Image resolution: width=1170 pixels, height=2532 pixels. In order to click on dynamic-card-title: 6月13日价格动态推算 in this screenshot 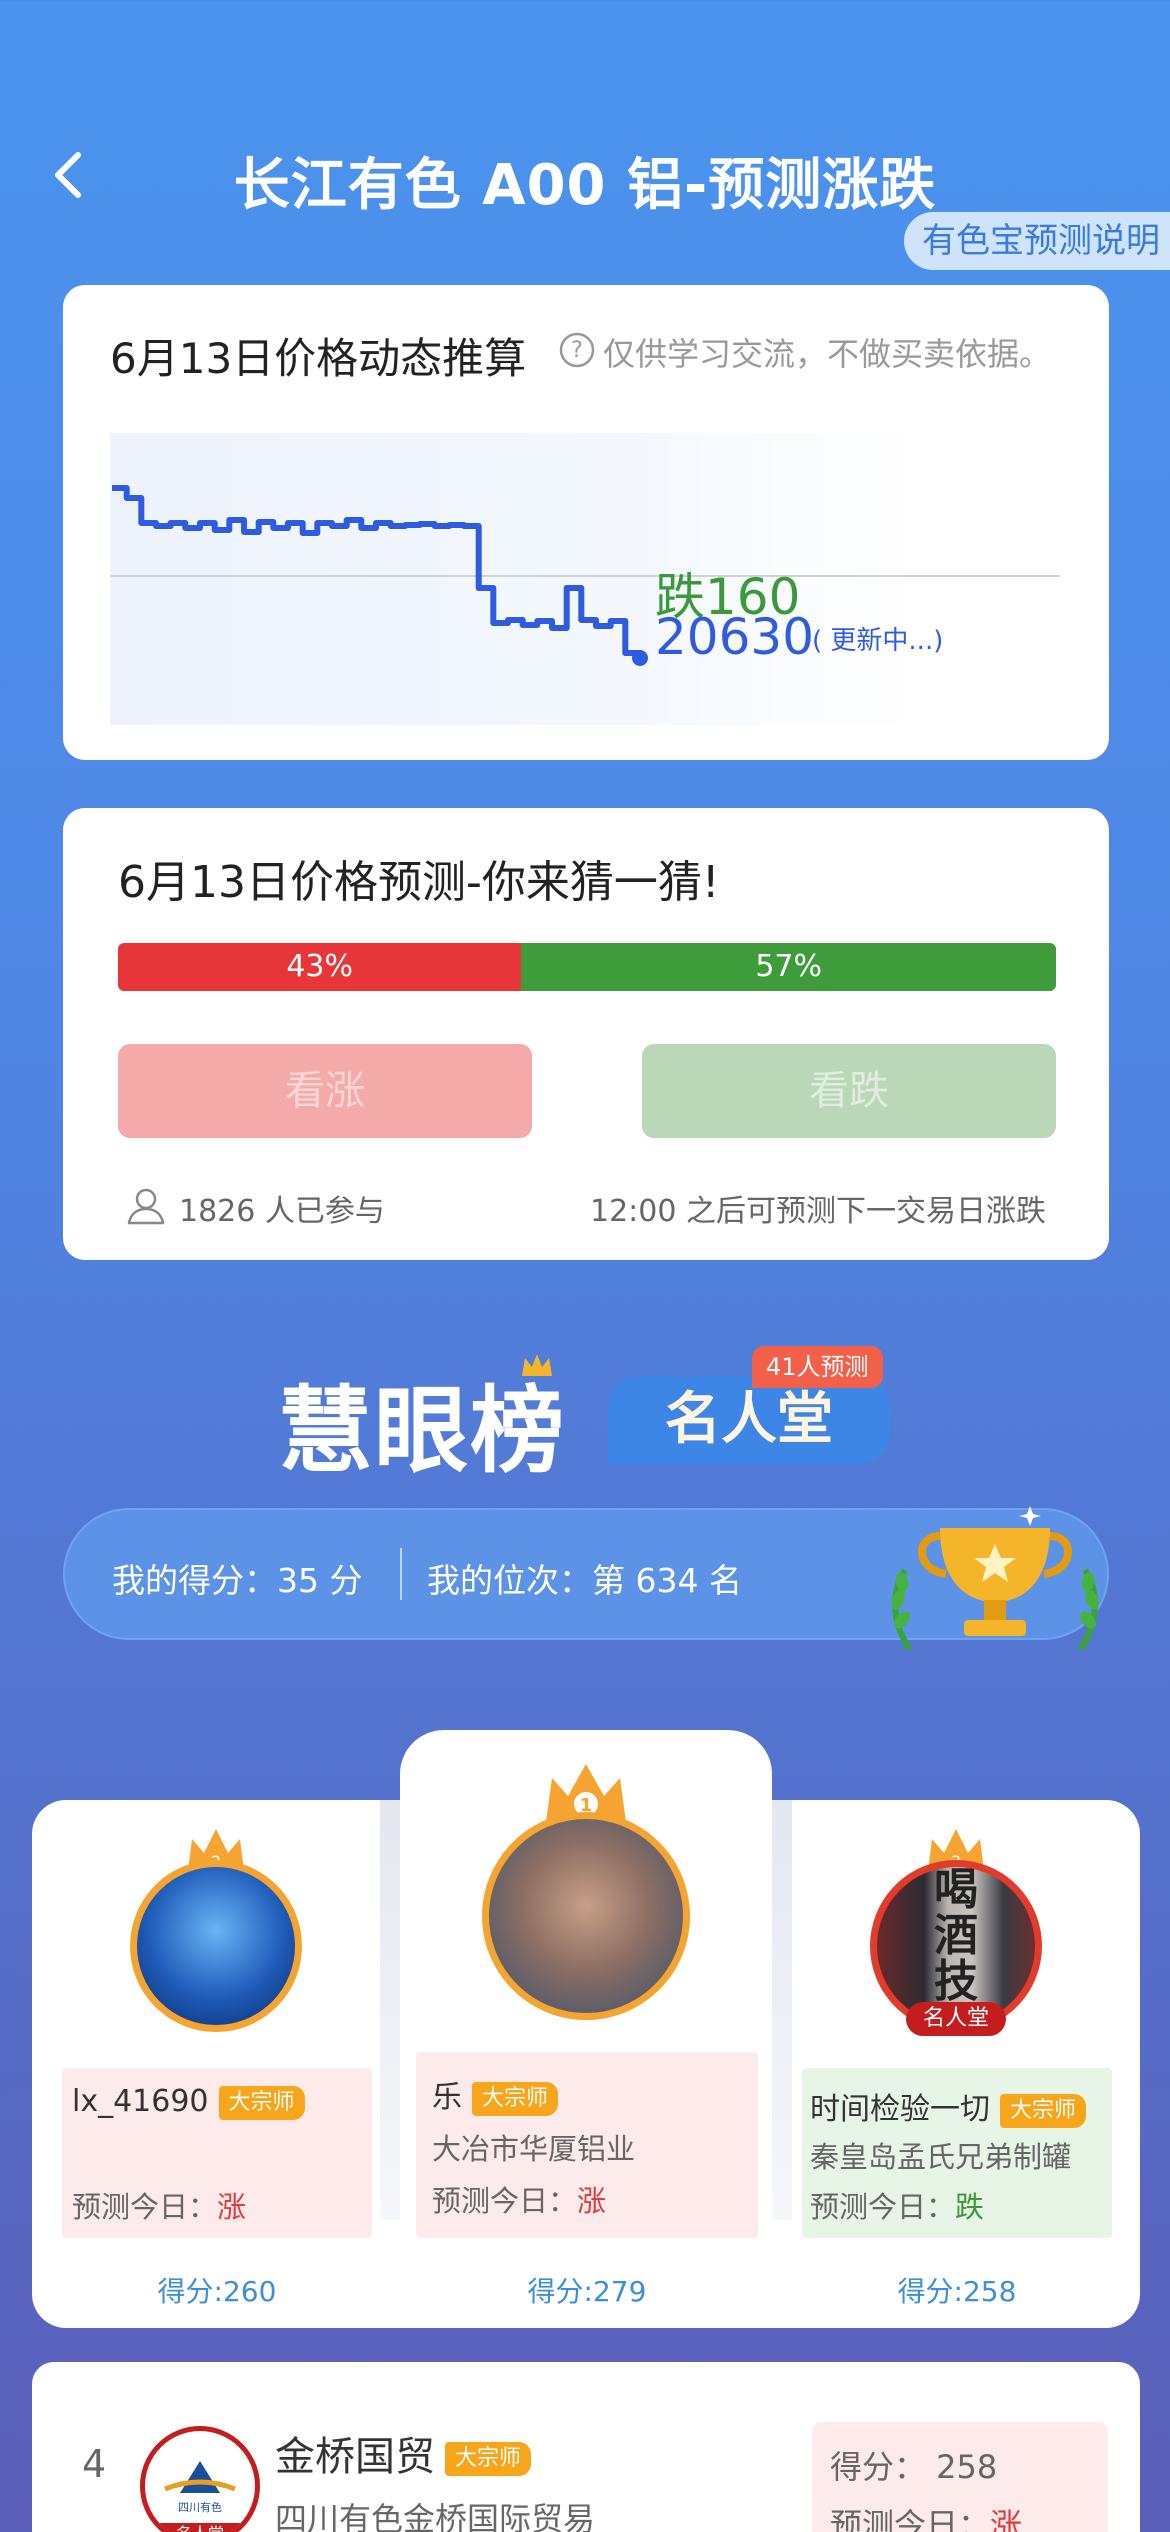, I will do `click(318, 358)`.